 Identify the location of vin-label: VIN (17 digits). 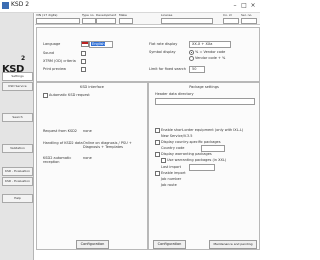
(47, 15).